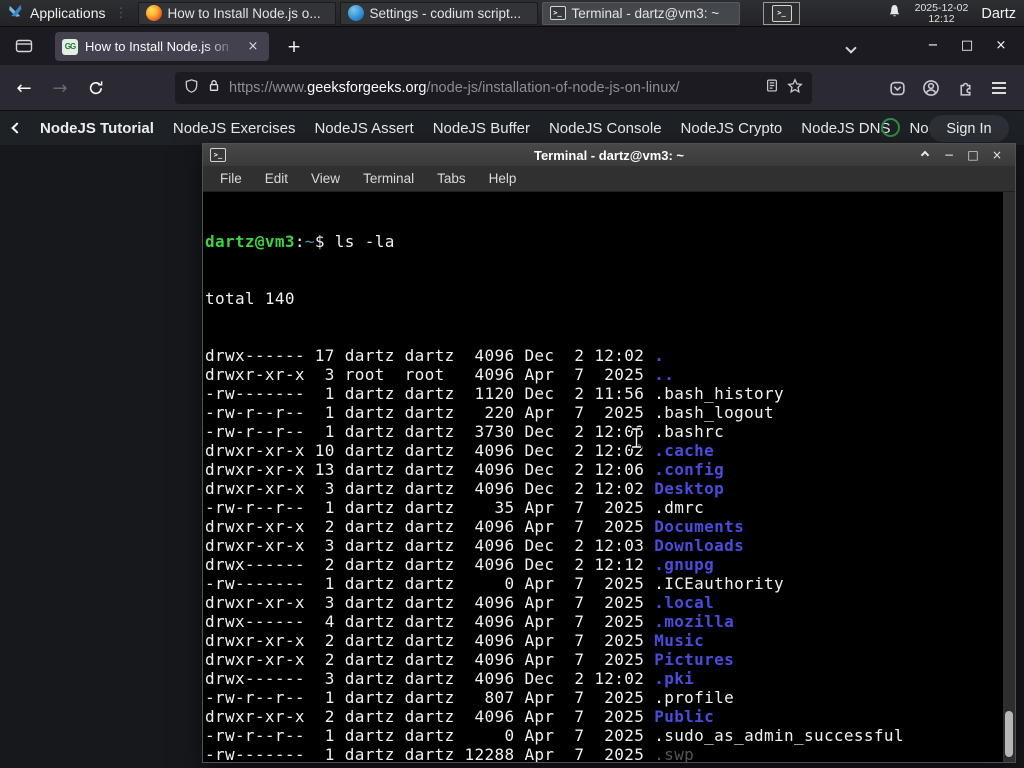 The height and width of the screenshot is (768, 1024). Describe the element at coordinates (162, 46) in the screenshot. I see `browser-tab: GG How to Install Node.js on ×` at that location.